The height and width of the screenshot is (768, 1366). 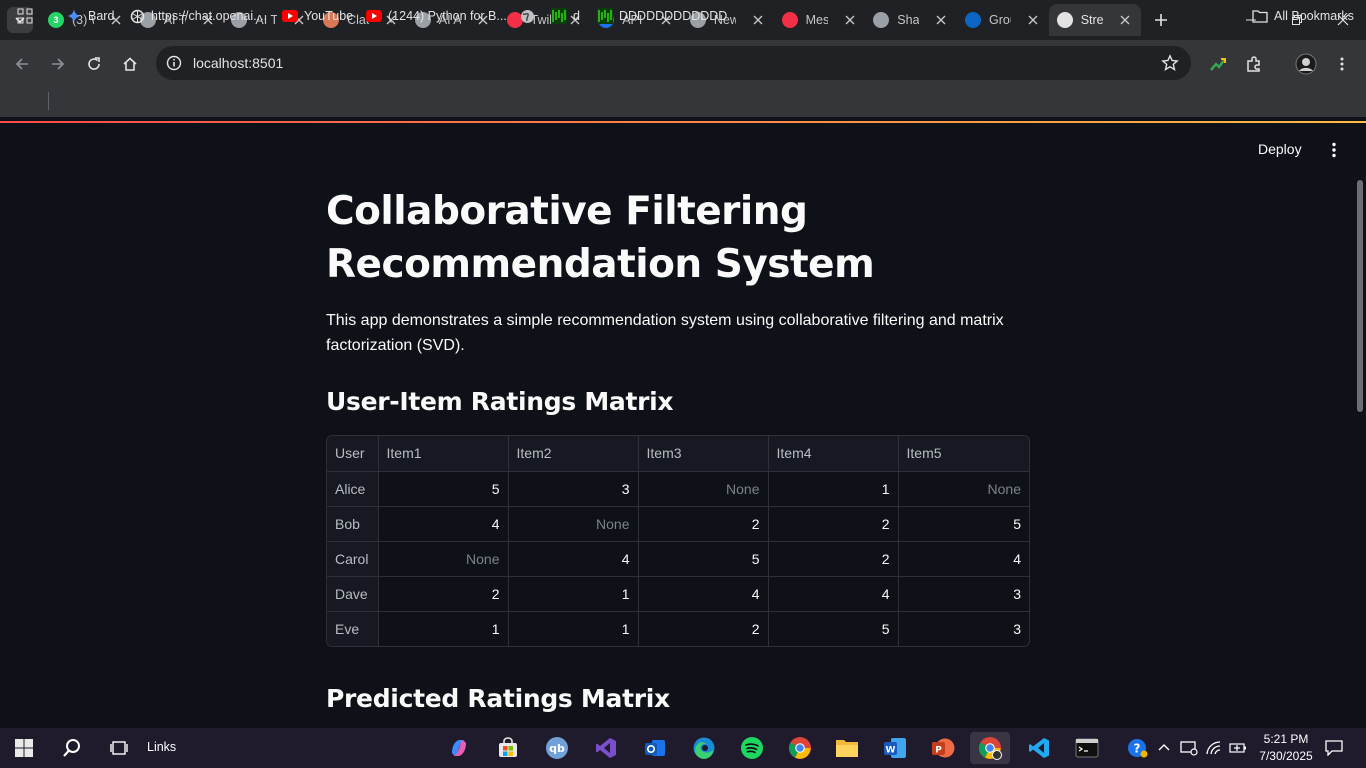 I want to click on column-header: Item2, so click(x=573, y=454).